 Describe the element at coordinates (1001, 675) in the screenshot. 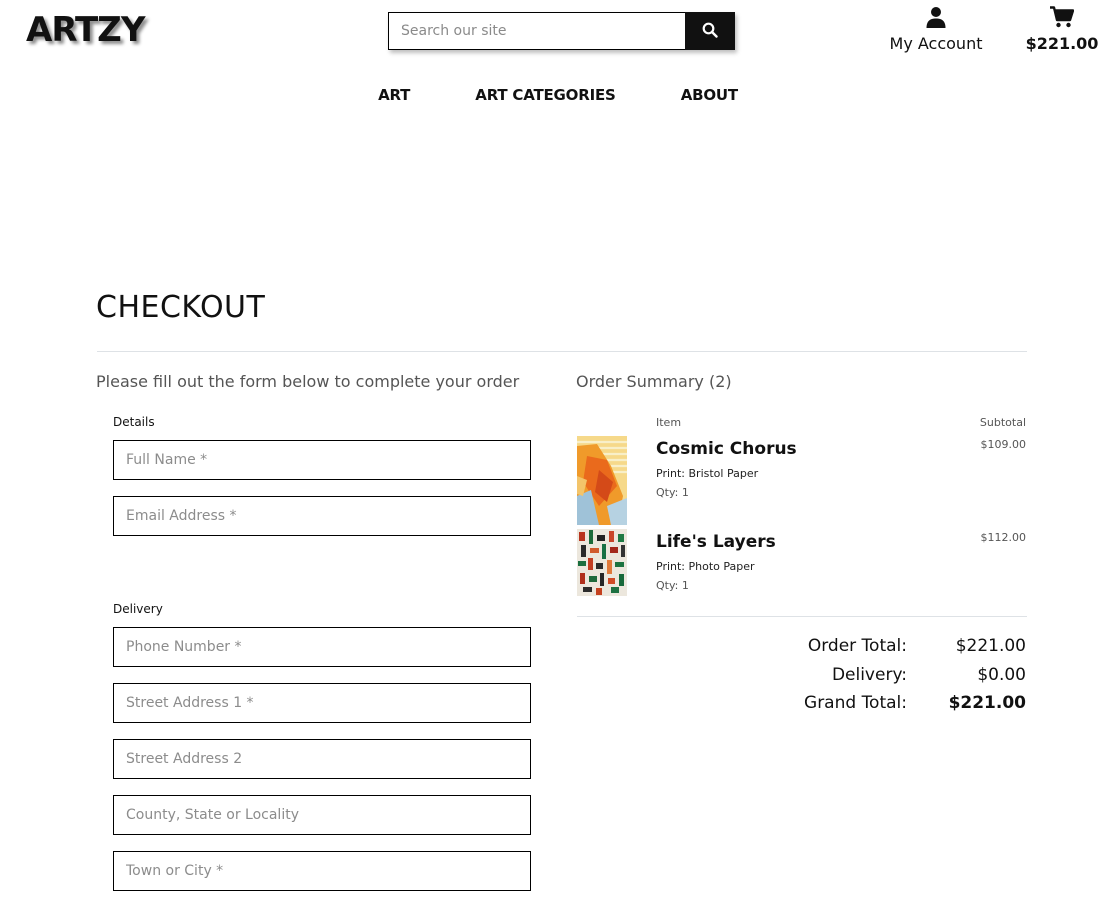

I see `delivery-cost-value: $0.00` at that location.